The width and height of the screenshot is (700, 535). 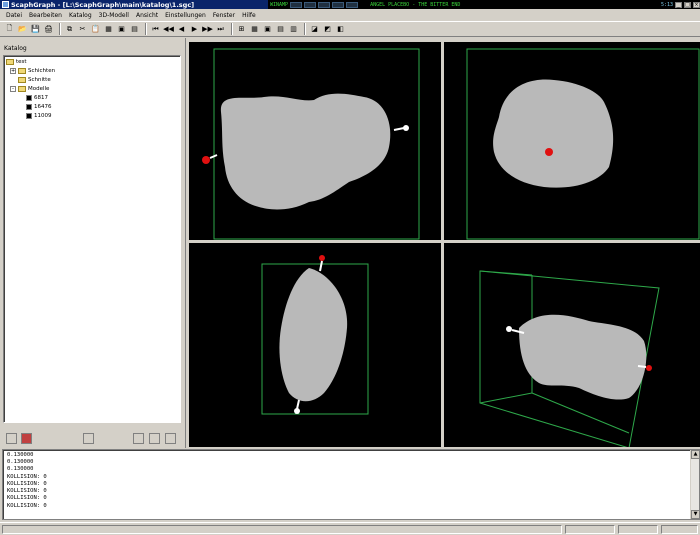 I want to click on white-marker, so click(x=509, y=329).